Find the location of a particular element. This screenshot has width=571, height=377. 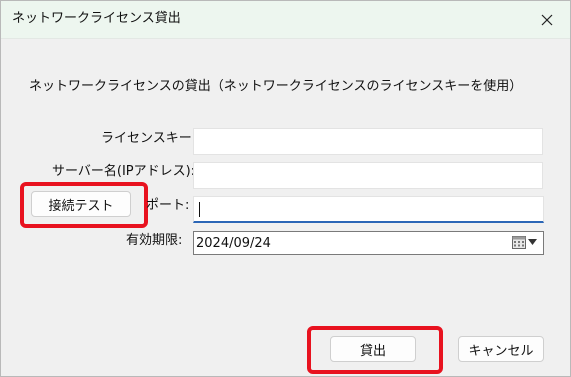

license-key-input is located at coordinates (368, 141).